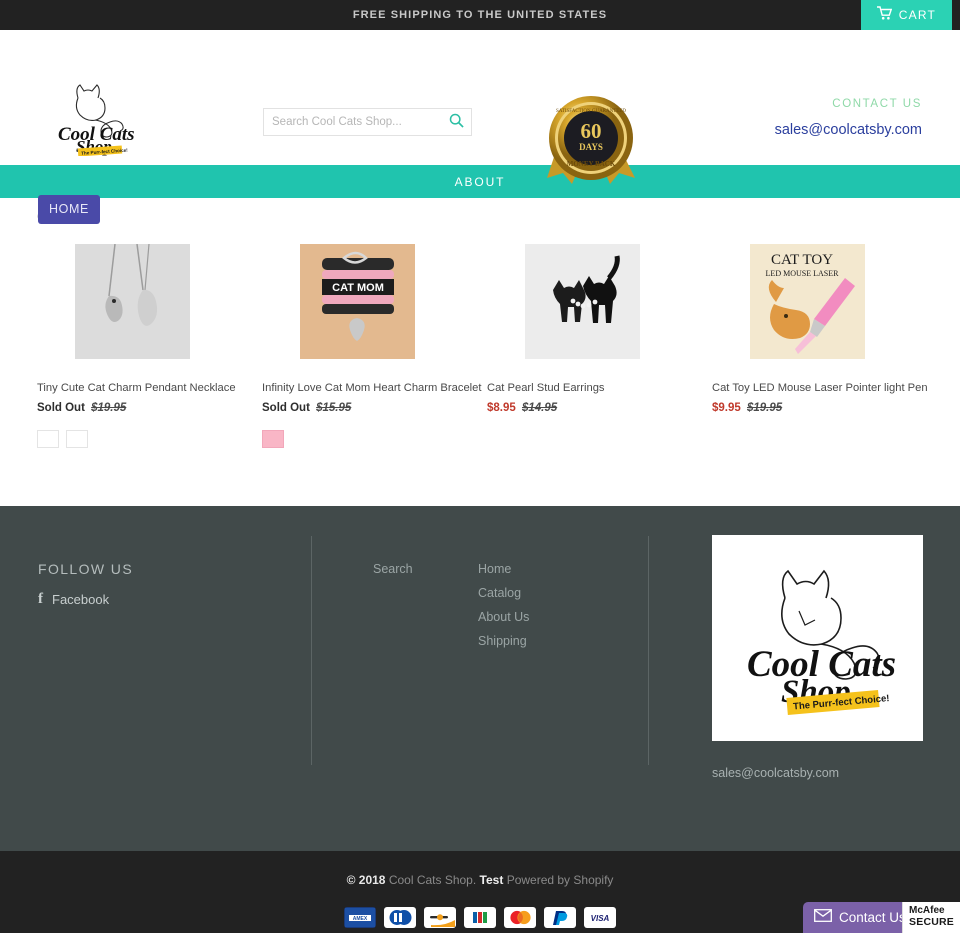 The width and height of the screenshot is (960, 933). What do you see at coordinates (520, 918) in the screenshot?
I see `payment-icon-mastercard` at bounding box center [520, 918].